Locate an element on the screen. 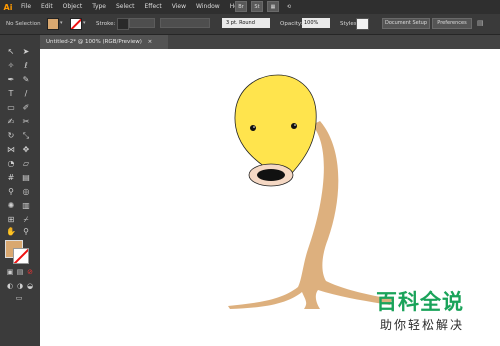 The image size is (500, 346). watermark: 百科全说 助你轻松解决 is located at coordinates (436, 312).